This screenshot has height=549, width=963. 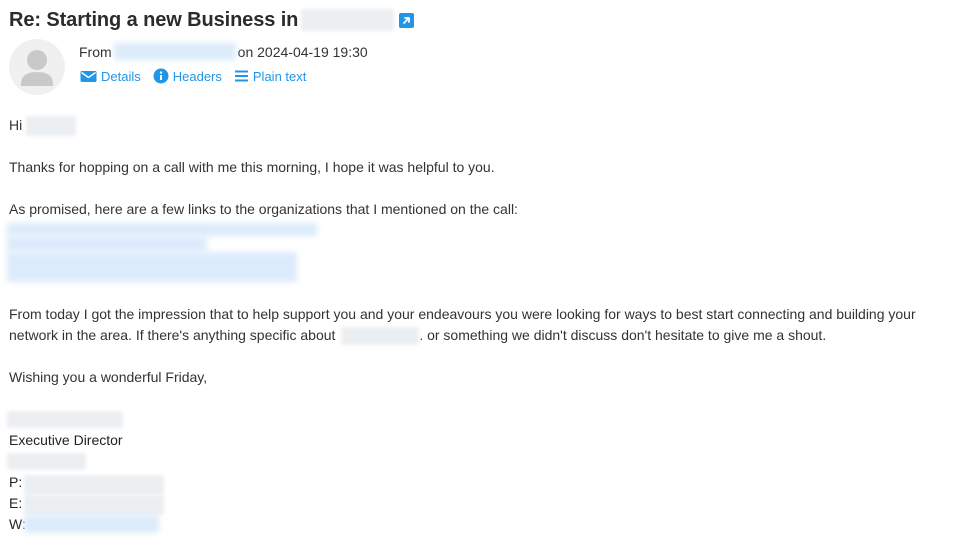 I want to click on greeting: Hi, so click(x=16, y=125).